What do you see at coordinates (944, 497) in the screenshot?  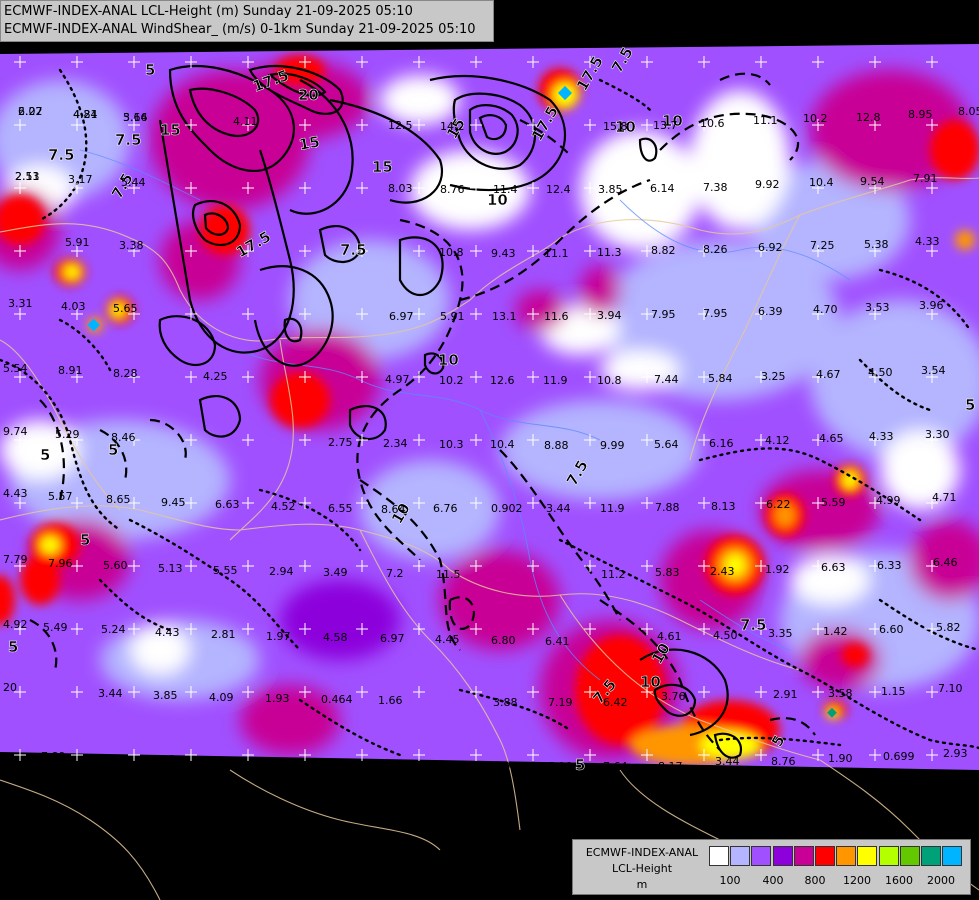 I see `station-value: 4.71` at bounding box center [944, 497].